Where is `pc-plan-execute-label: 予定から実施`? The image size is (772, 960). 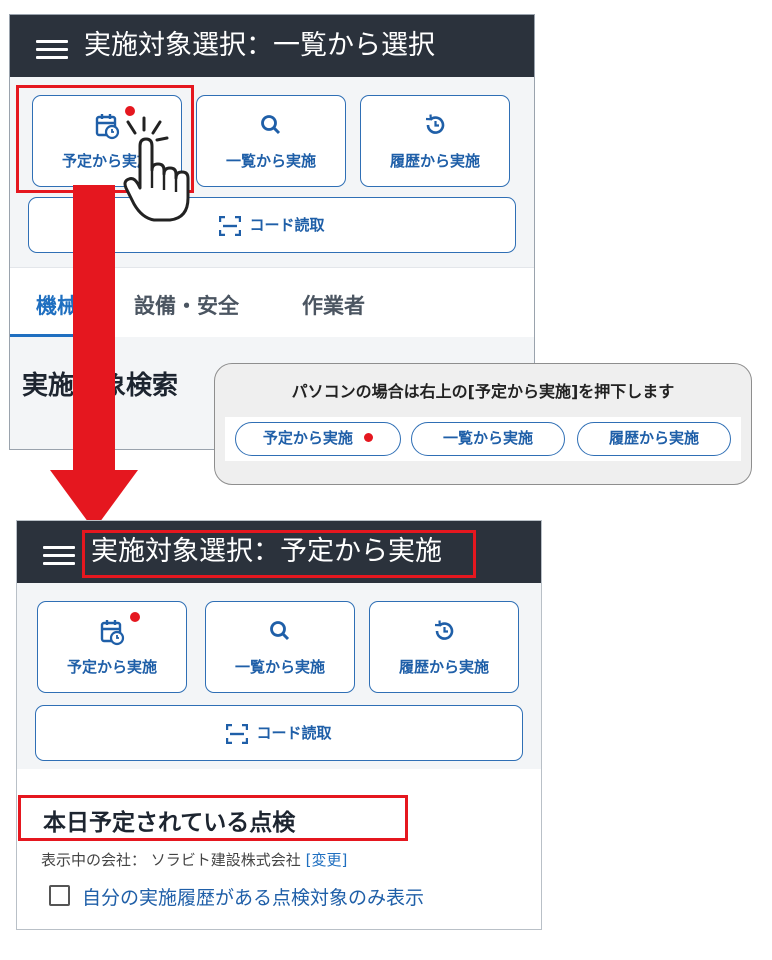
pc-plan-execute-label: 予定から実施 is located at coordinates (307, 438).